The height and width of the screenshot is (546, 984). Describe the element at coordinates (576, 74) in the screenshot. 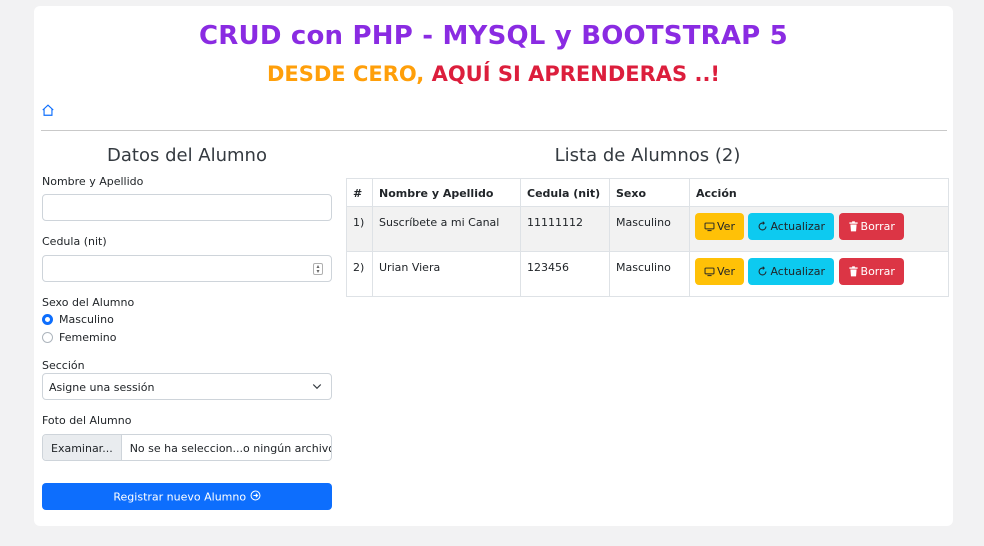

I see `subtitle-part-2: AQUÍ SI APRENDERAS ..!` at that location.